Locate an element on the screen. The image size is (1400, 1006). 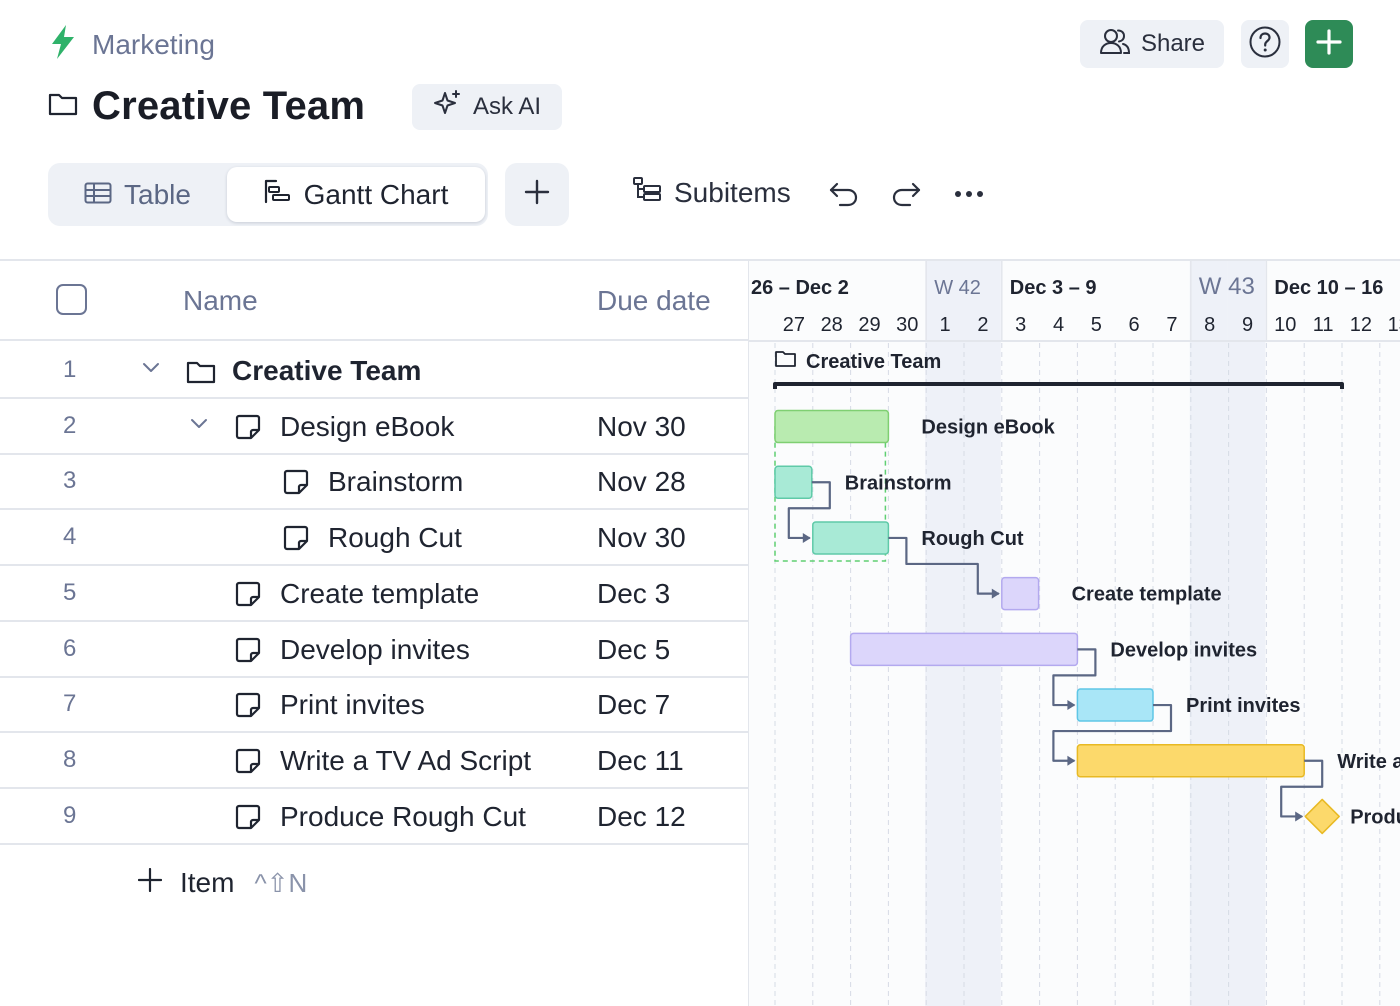
column-header-name: Name is located at coordinates (220, 301).